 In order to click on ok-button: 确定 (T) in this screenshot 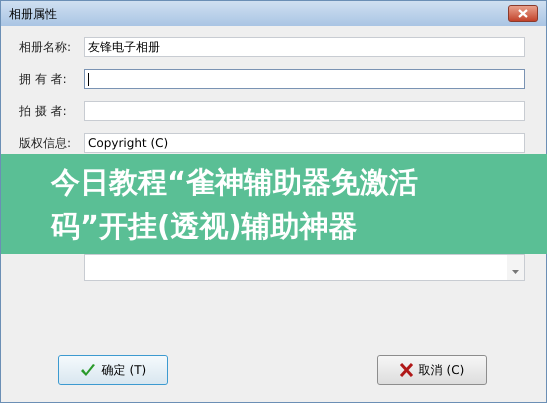, I will do `click(113, 370)`.